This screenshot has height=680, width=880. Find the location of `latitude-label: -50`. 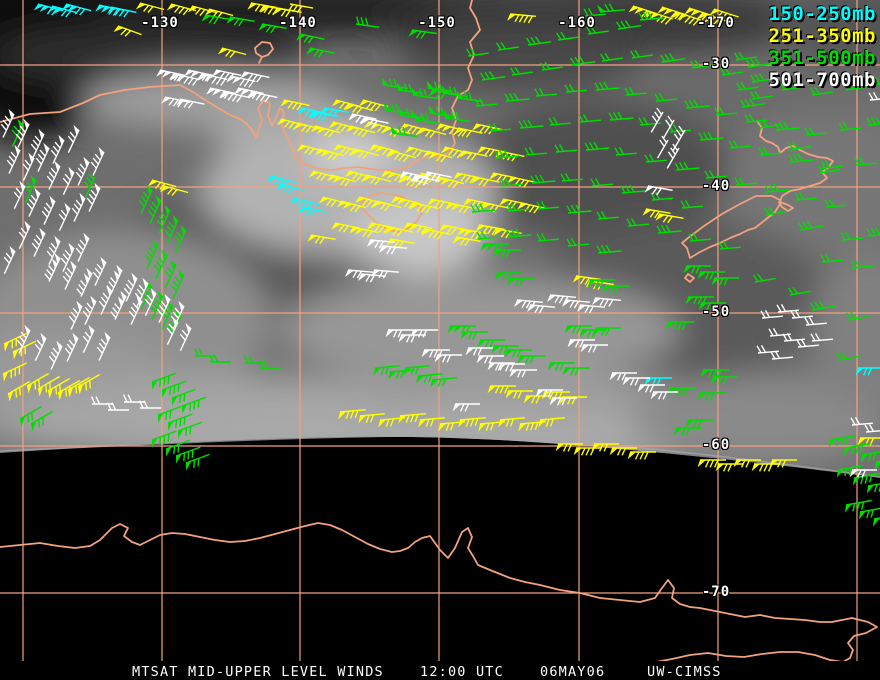

latitude-label: -50 is located at coordinates (716, 312).